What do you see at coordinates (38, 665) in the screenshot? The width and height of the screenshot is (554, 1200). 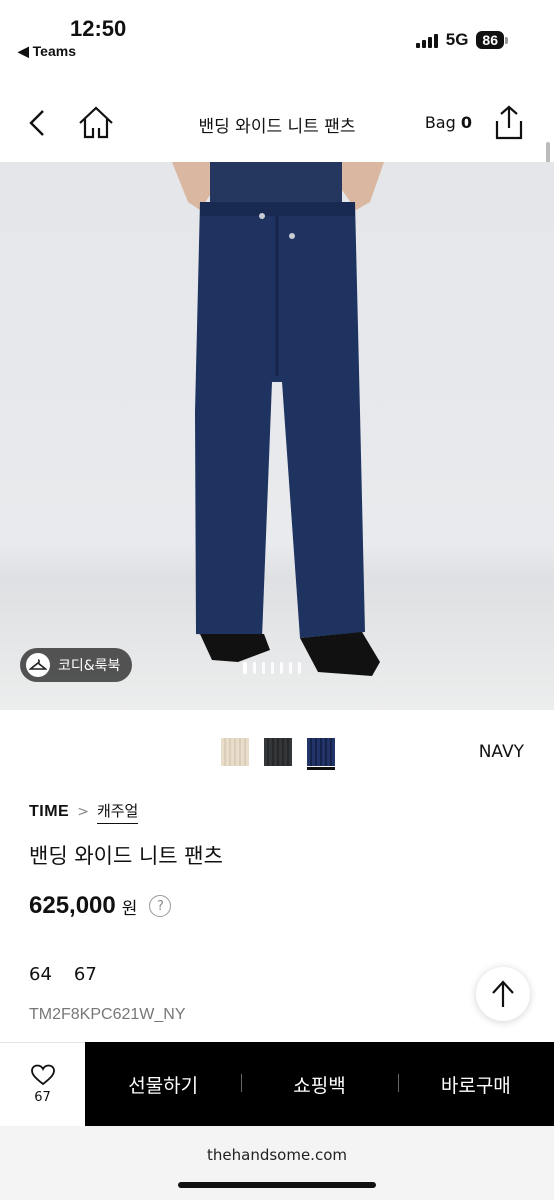 I see `hanger-icon` at bounding box center [38, 665].